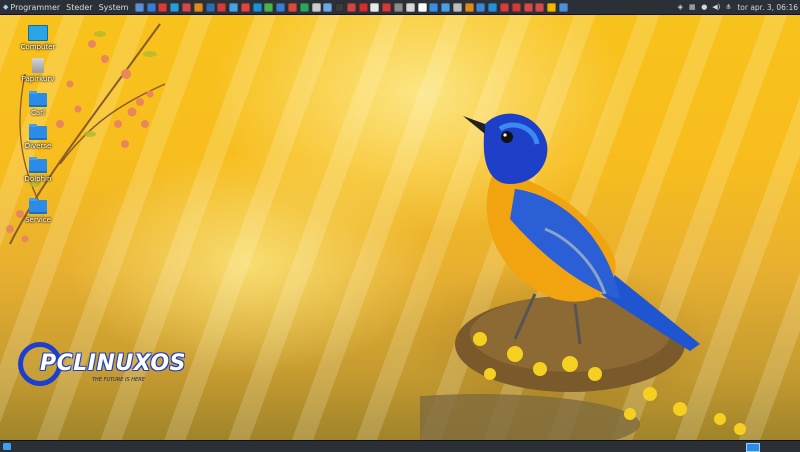 The image size is (800, 452). Describe the element at coordinates (38, 47) in the screenshot. I see `desktop-icon-label: Computer` at that location.